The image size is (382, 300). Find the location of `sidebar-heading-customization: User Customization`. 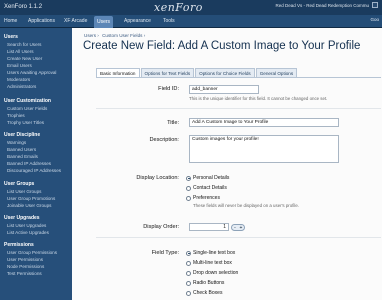

sidebar-heading-customization: User Customization is located at coordinates (27, 101).